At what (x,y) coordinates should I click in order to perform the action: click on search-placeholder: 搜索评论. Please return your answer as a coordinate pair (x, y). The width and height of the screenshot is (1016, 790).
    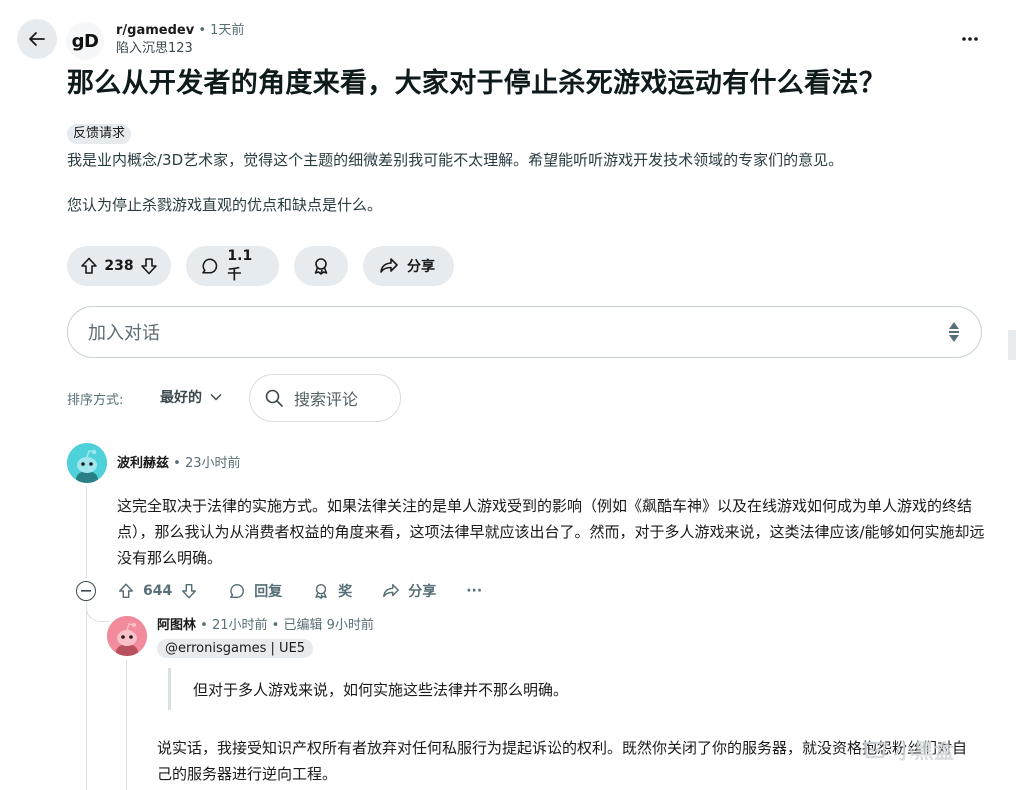
    Looking at the image, I should click on (326, 399).